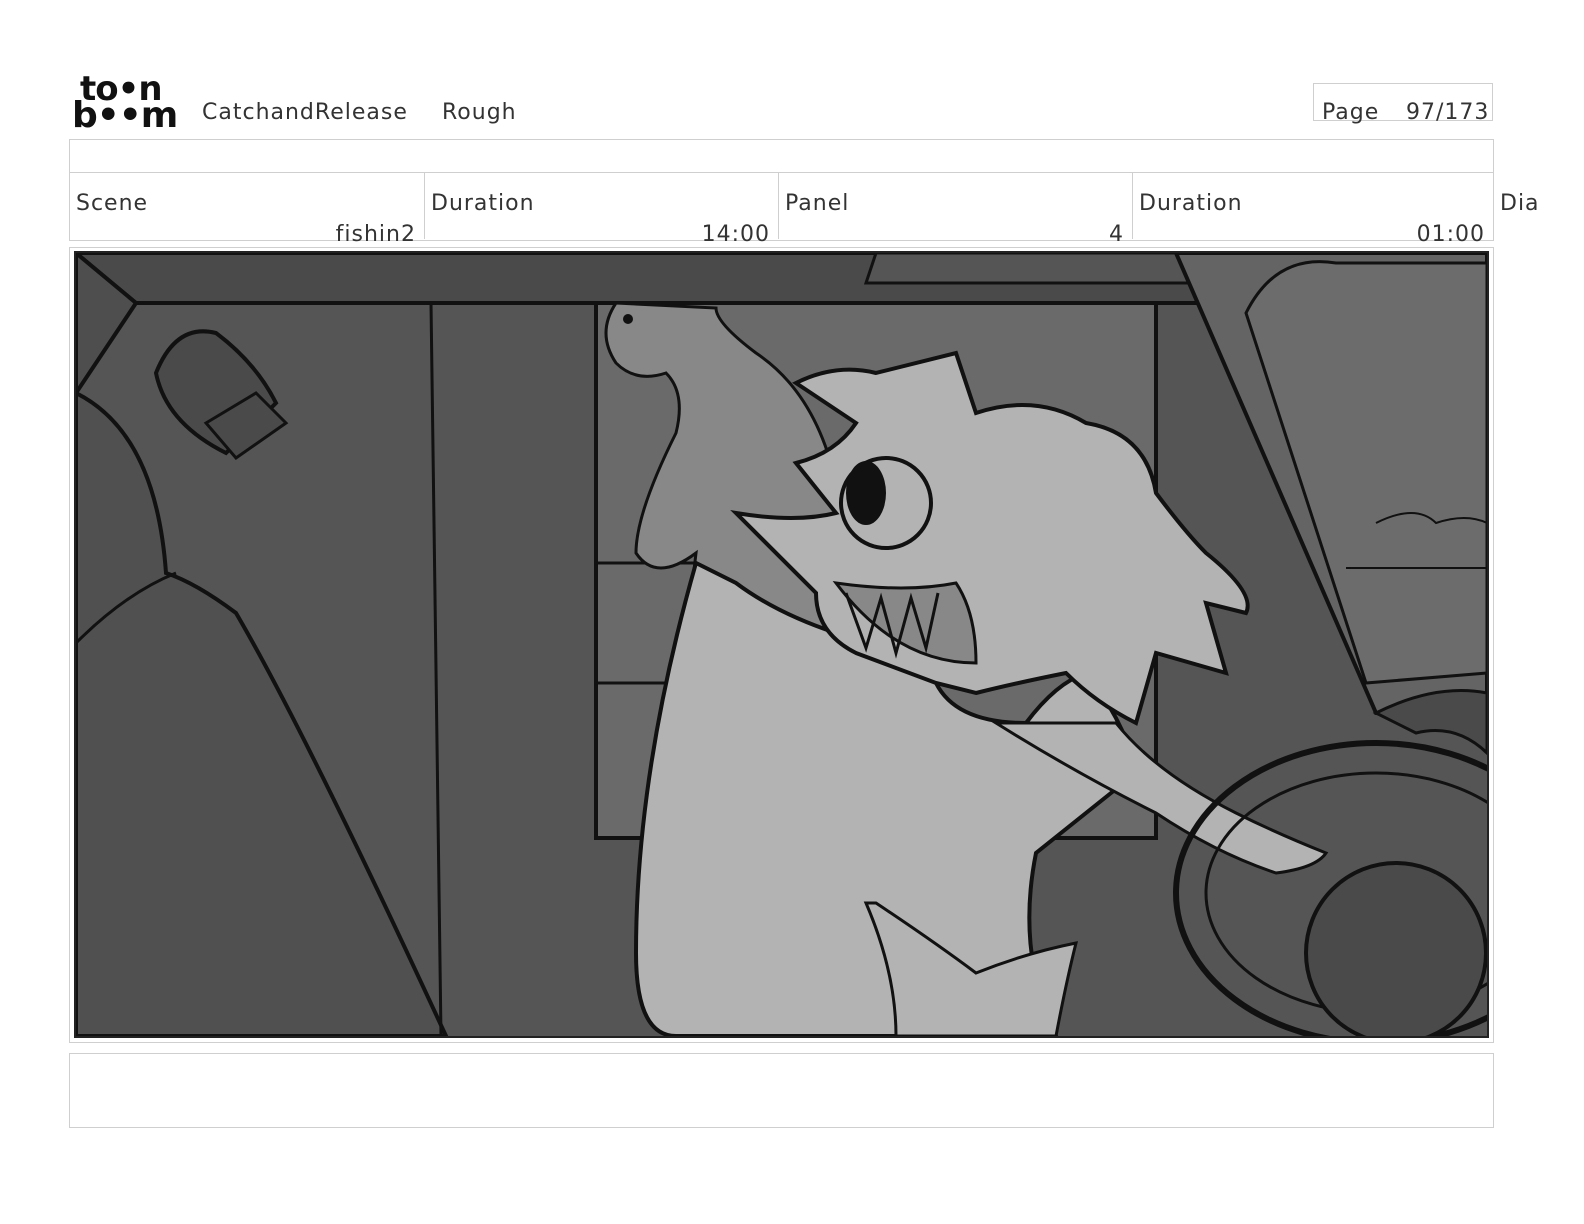 The height and width of the screenshot is (1224, 1584). What do you see at coordinates (479, 112) in the screenshot?
I see `stage-label: Rough` at bounding box center [479, 112].